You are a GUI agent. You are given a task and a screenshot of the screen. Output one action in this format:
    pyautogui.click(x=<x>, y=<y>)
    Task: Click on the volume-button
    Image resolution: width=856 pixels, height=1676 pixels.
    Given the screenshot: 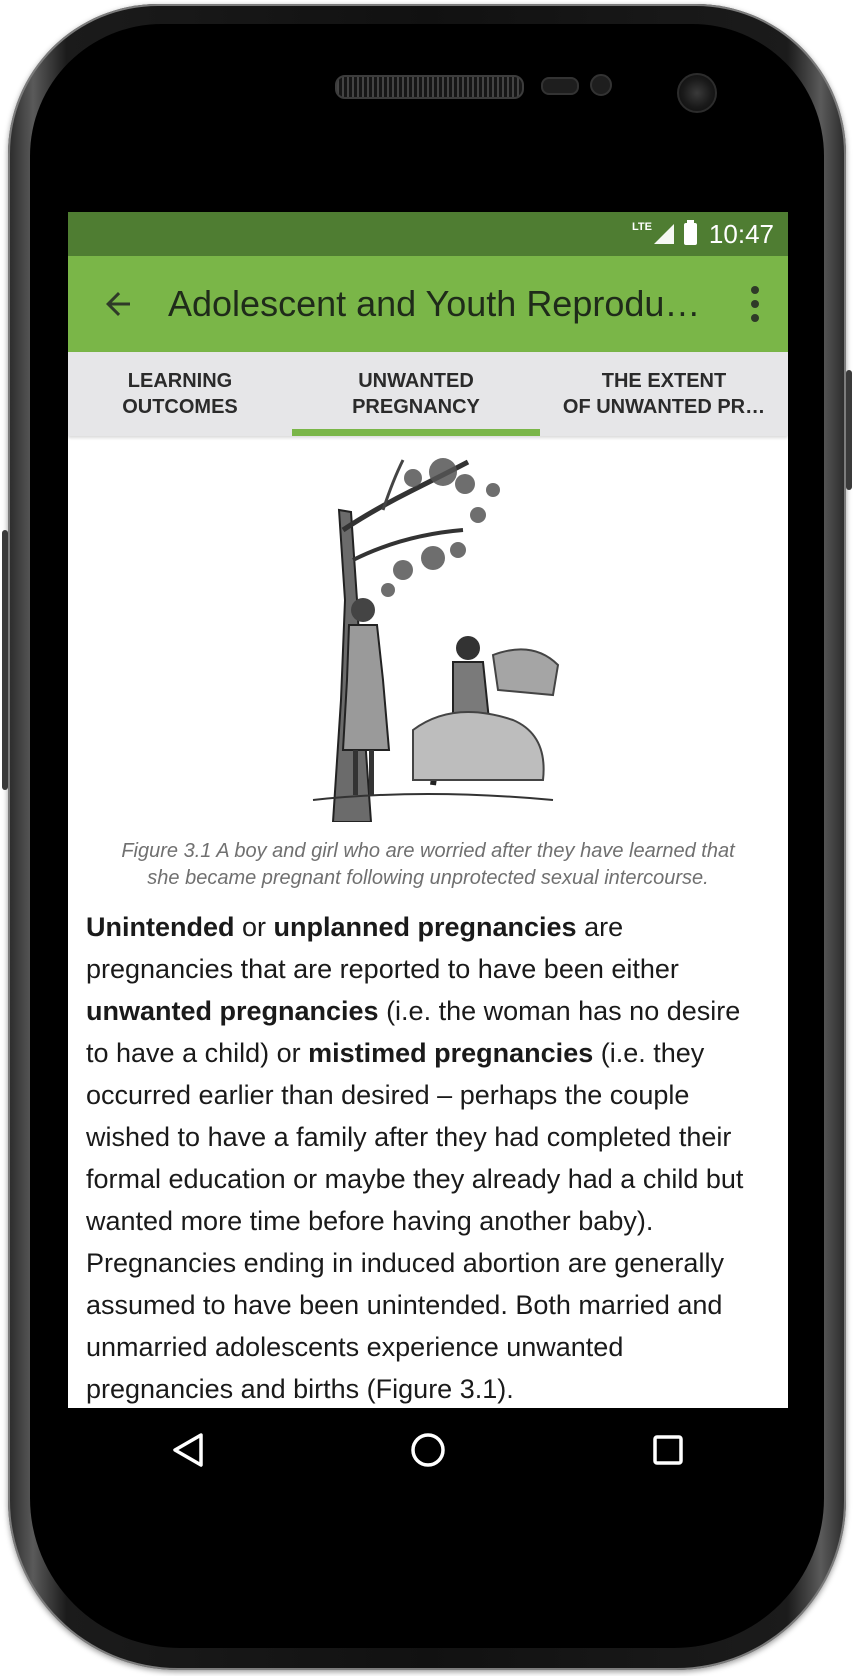 What is the action you would take?
    pyautogui.click(x=5, y=660)
    